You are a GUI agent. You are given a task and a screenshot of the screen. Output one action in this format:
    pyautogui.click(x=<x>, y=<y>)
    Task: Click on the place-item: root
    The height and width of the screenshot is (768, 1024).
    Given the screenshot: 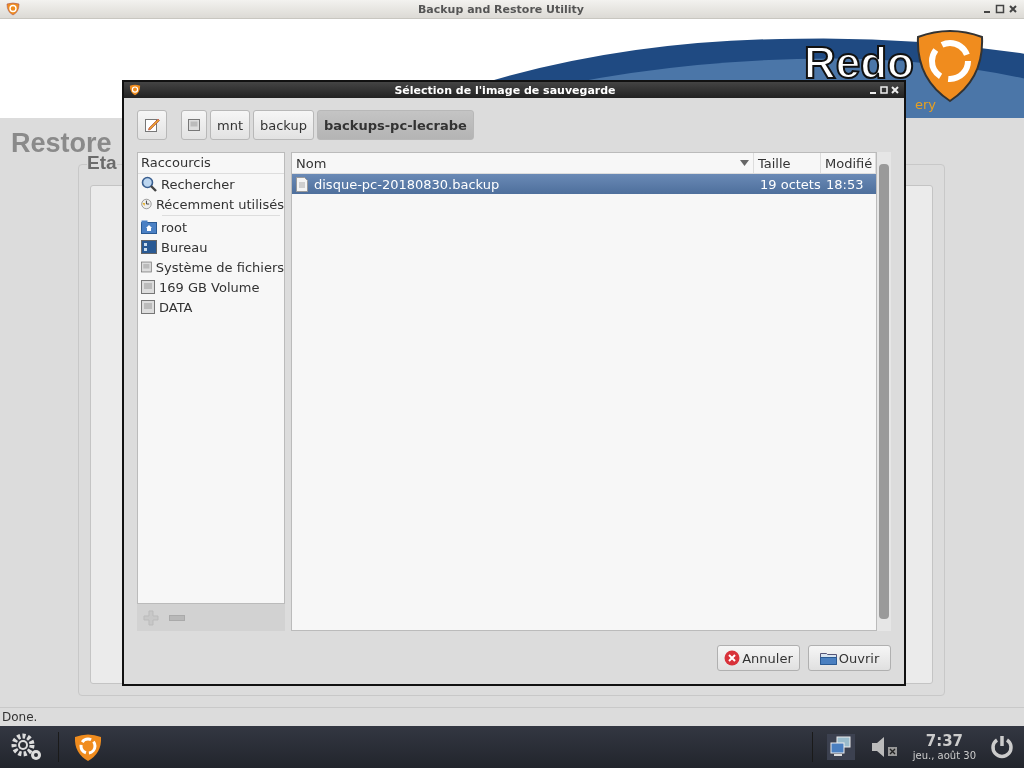 What is the action you would take?
    pyautogui.click(x=211, y=227)
    